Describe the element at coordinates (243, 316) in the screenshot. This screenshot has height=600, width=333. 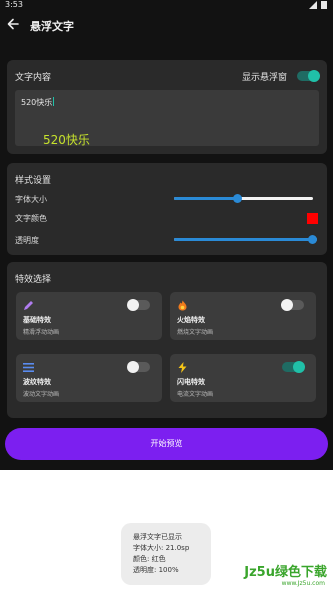
I see `effect-flame: 火焰特效 燃烧文字动画` at that location.